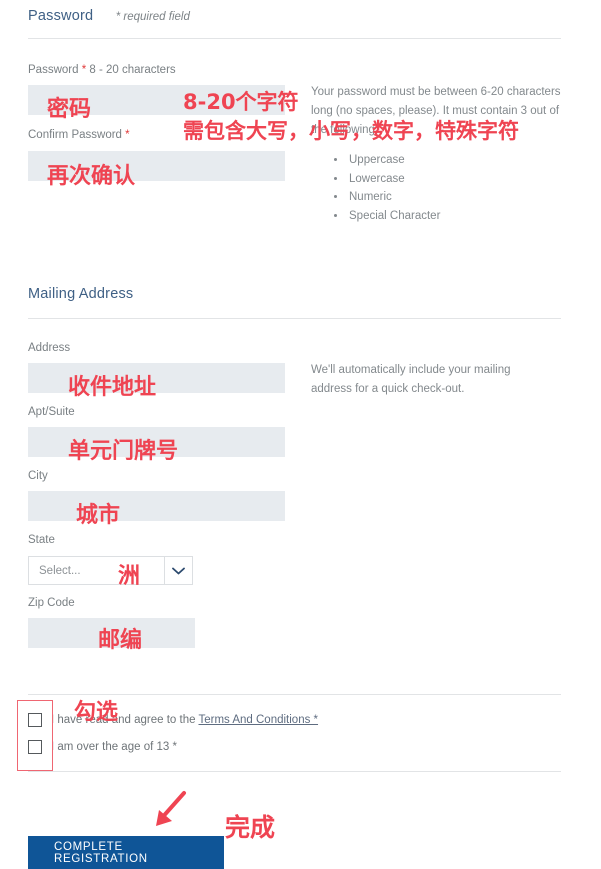 Image resolution: width=601 pixels, height=869 pixels. I want to click on agreements-top-divider, so click(294, 694).